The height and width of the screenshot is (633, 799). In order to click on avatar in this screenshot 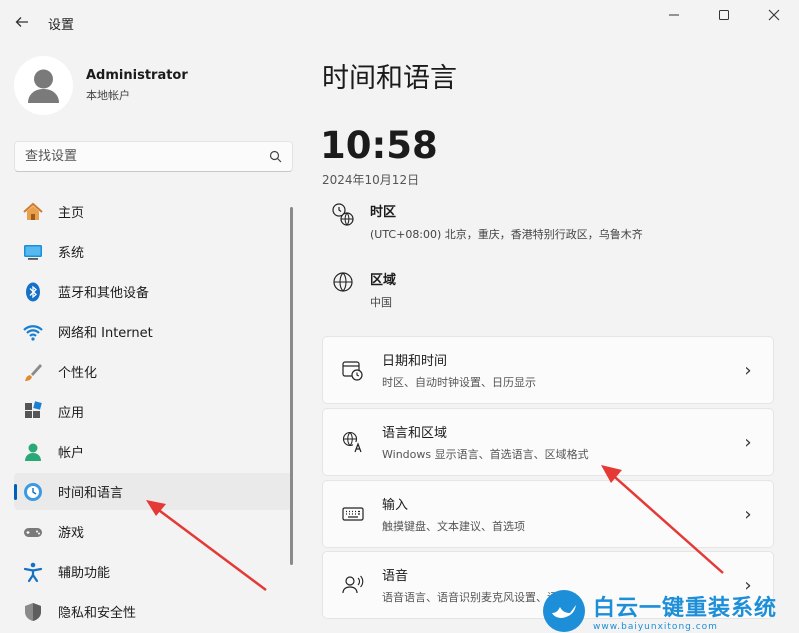, I will do `click(43, 85)`.